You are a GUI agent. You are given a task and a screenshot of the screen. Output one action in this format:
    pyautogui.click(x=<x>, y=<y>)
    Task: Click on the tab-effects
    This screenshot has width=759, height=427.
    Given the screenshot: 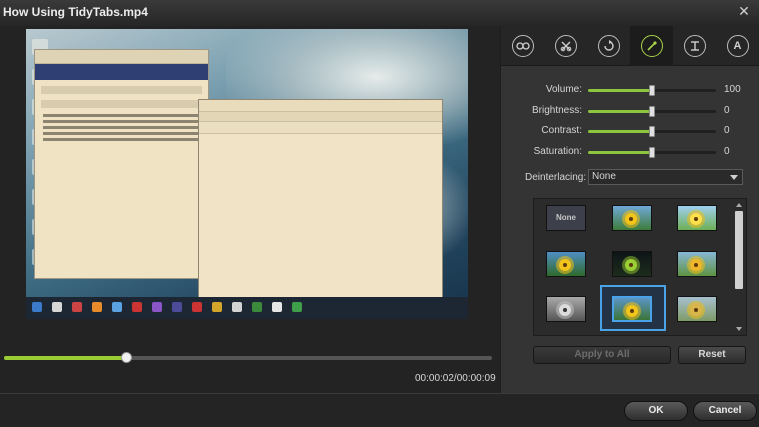 What is the action you would take?
    pyautogui.click(x=522, y=46)
    